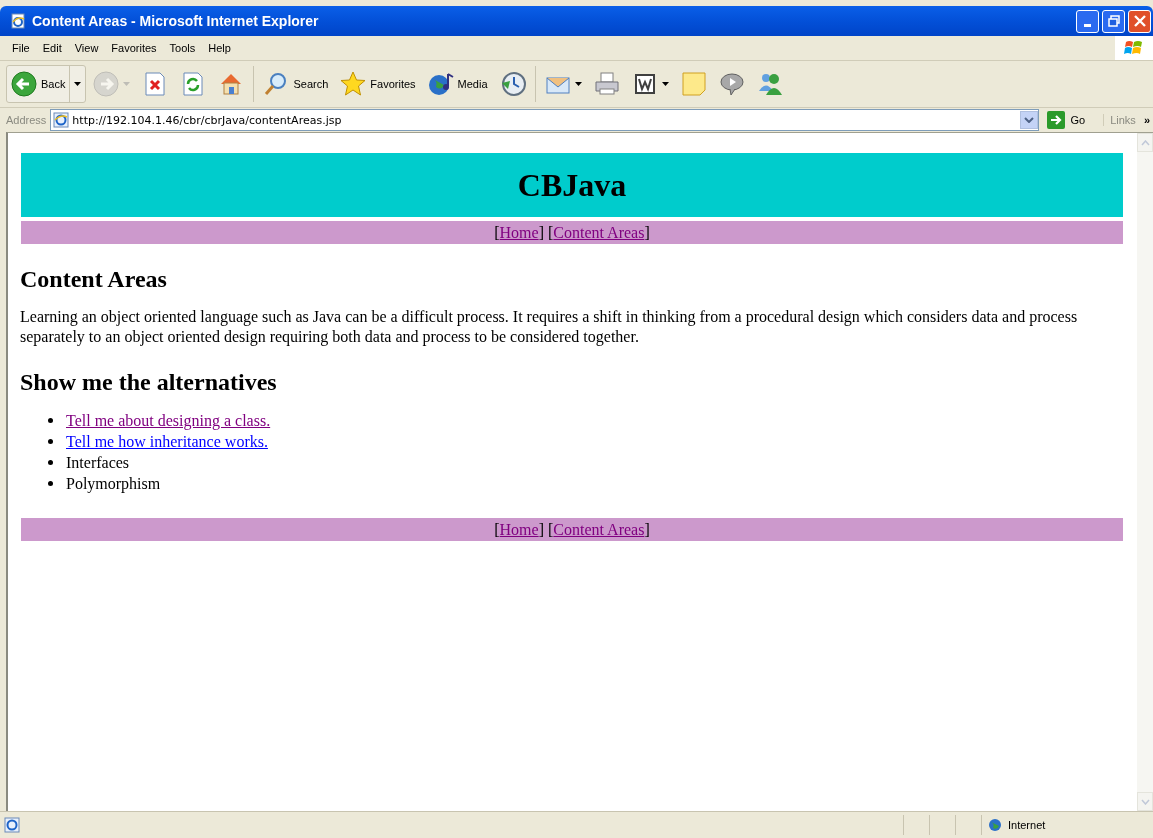 Image resolution: width=1153 pixels, height=838 pixels. Describe the element at coordinates (222, 48) in the screenshot. I see `menu-item: Help` at that location.